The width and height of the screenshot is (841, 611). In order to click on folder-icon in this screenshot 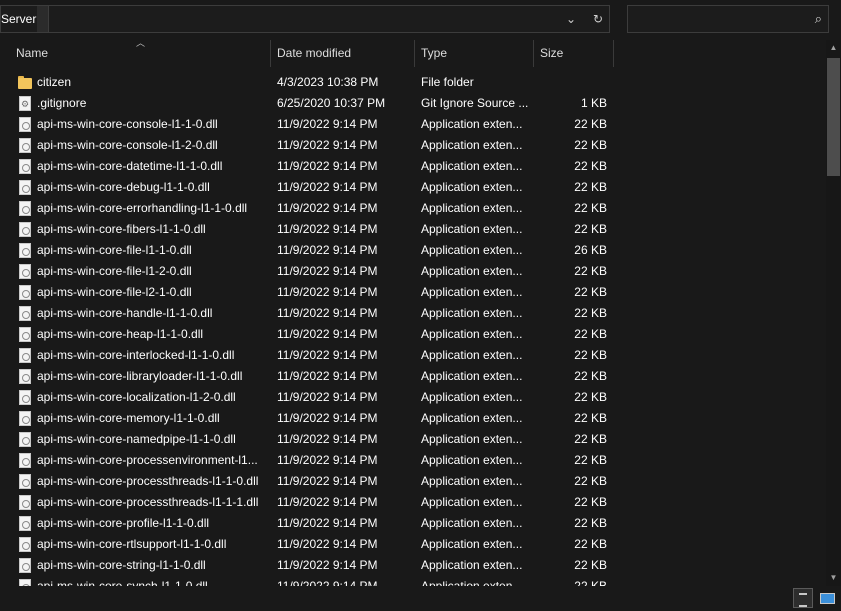, I will do `click(25, 82)`.